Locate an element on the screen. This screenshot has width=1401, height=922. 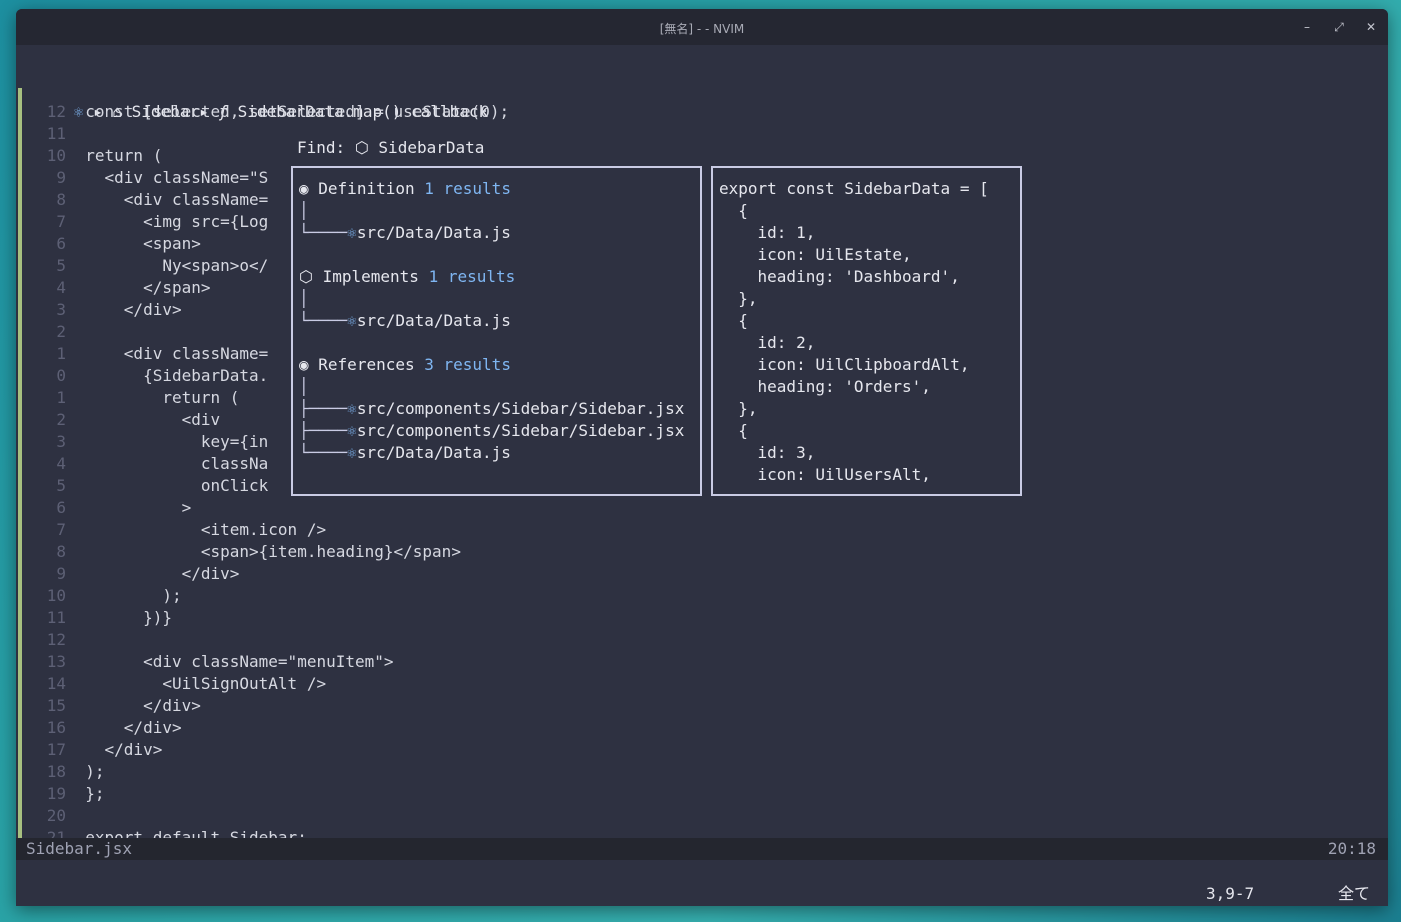
group-references: ◉ References 3 results is located at coordinates (405, 365).